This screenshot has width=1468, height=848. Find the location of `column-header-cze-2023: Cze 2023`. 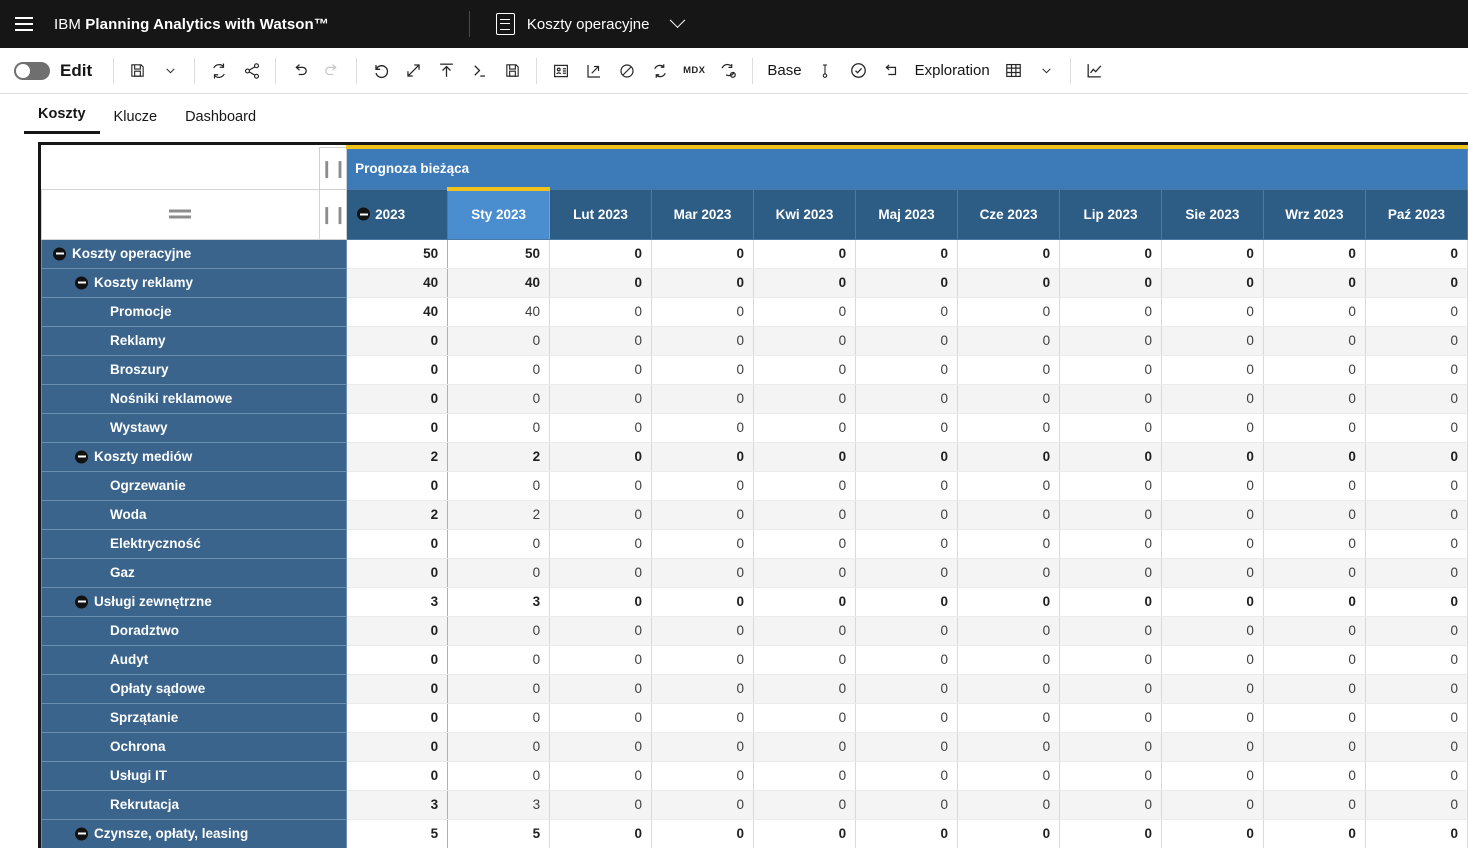

column-header-cze-2023: Cze 2023 is located at coordinates (1009, 214).